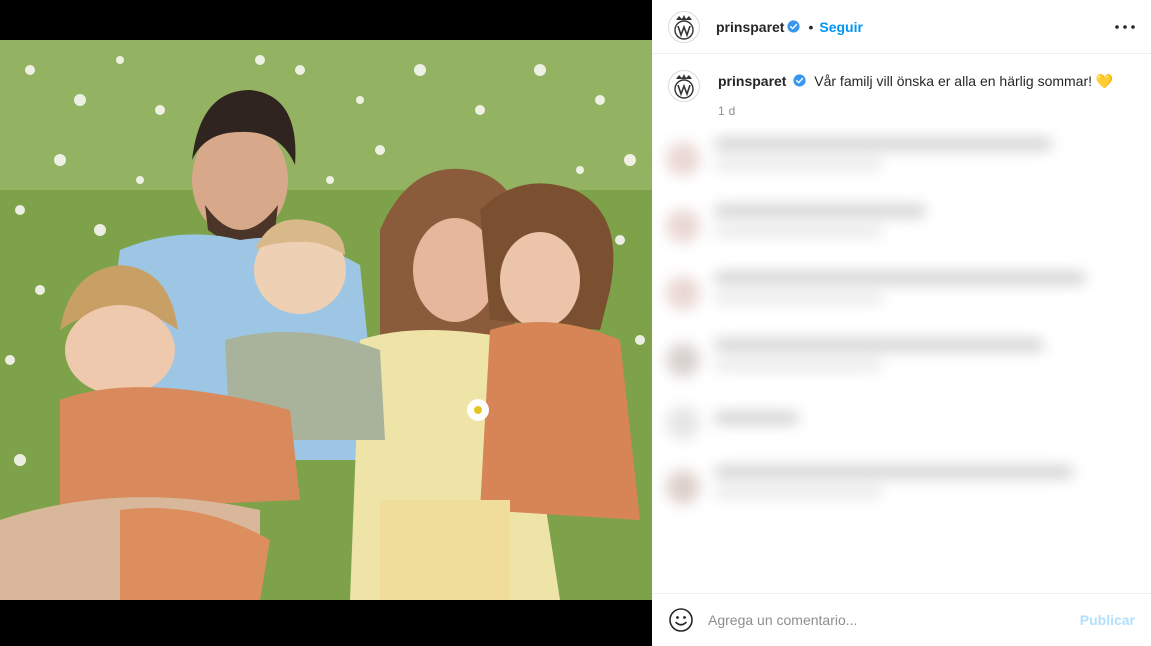 Image resolution: width=1151 pixels, height=646 pixels. What do you see at coordinates (752, 81) in the screenshot?
I see `caption-username: prinsparet` at bounding box center [752, 81].